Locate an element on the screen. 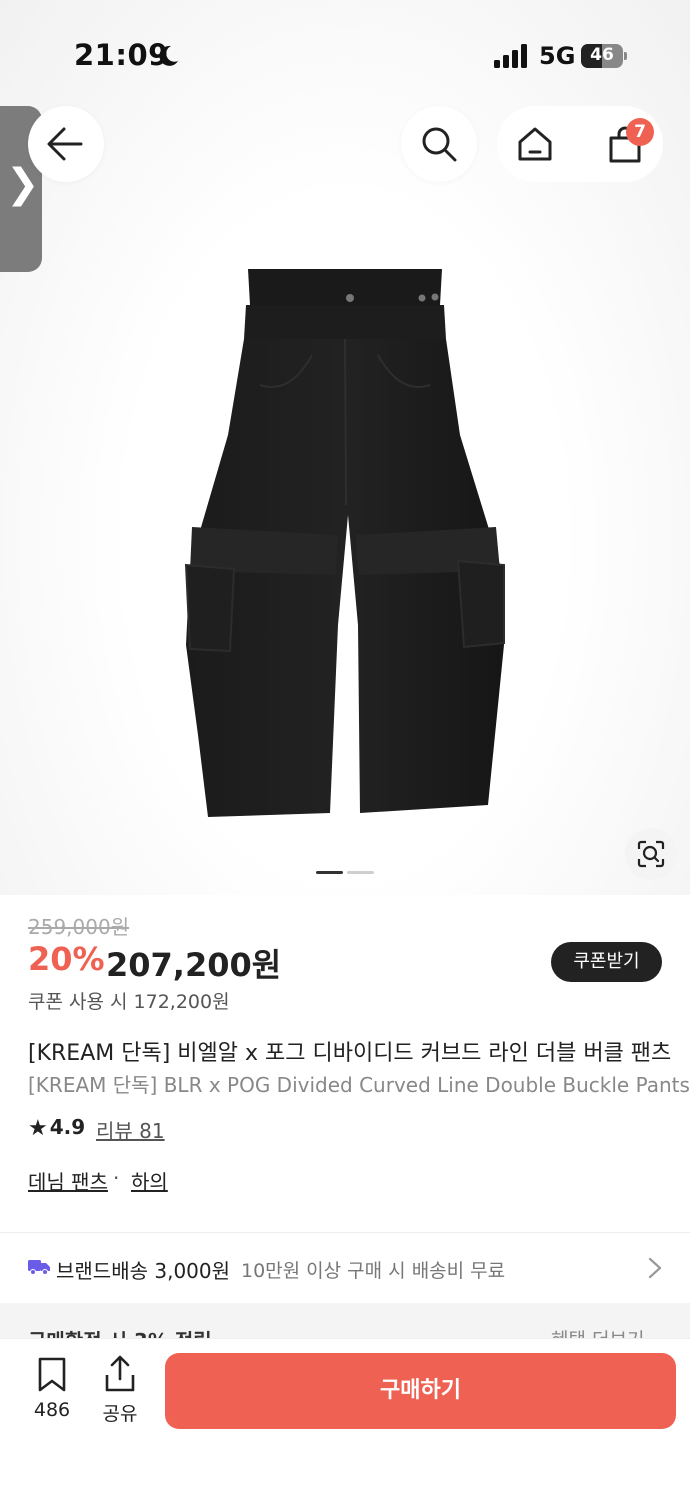  truck-icon is located at coordinates (39, 1267).